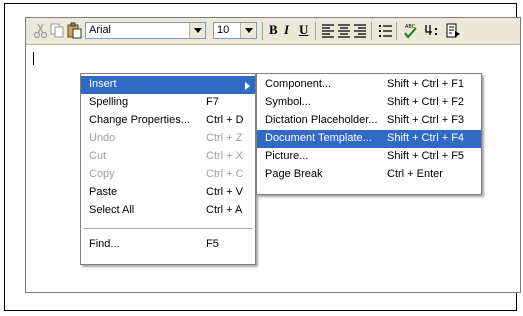 The height and width of the screenshot is (316, 523). I want to click on field-insert-icon, so click(431, 30).